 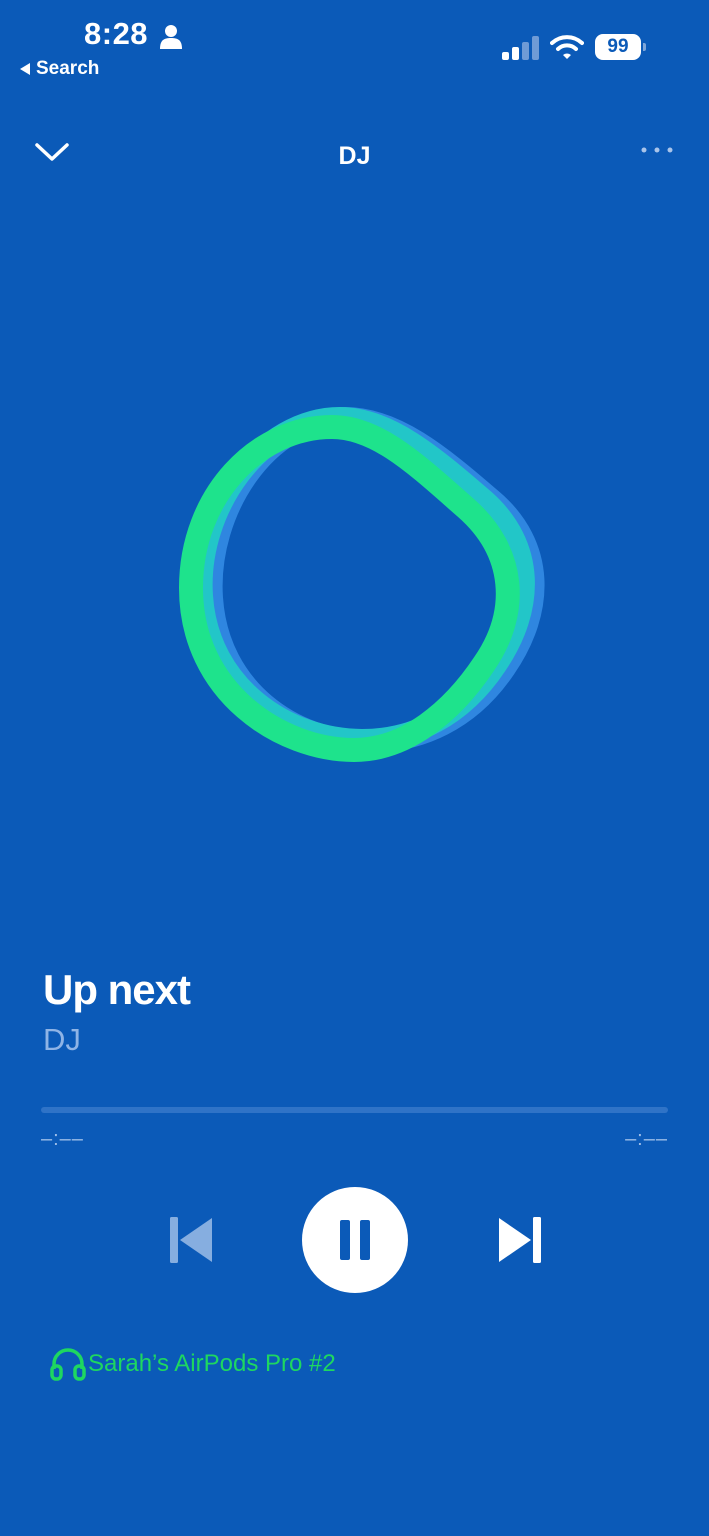 What do you see at coordinates (519, 1240) in the screenshot?
I see `skip-next-icon` at bounding box center [519, 1240].